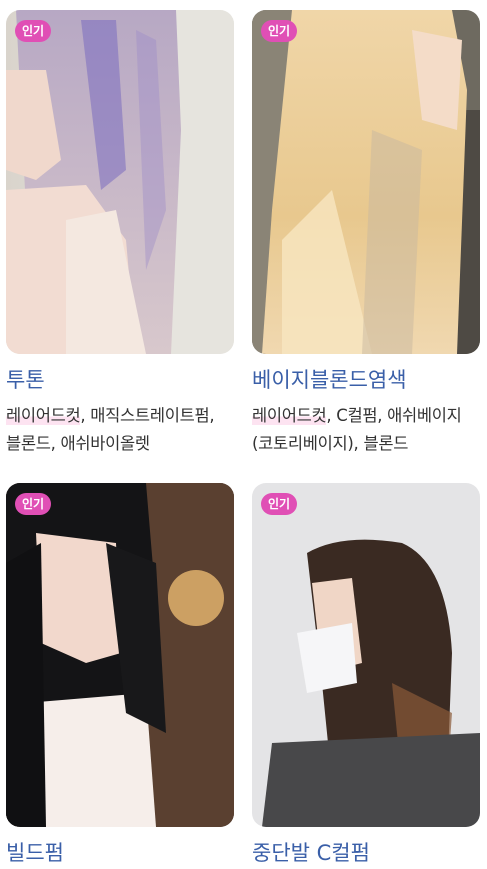 This screenshot has height=869, width=487. What do you see at coordinates (121, 430) in the screenshot?
I see `hairstyle-tags: 레이어드컷, 매직스트레이트펌, 블론드, 애쉬바이올렛` at bounding box center [121, 430].